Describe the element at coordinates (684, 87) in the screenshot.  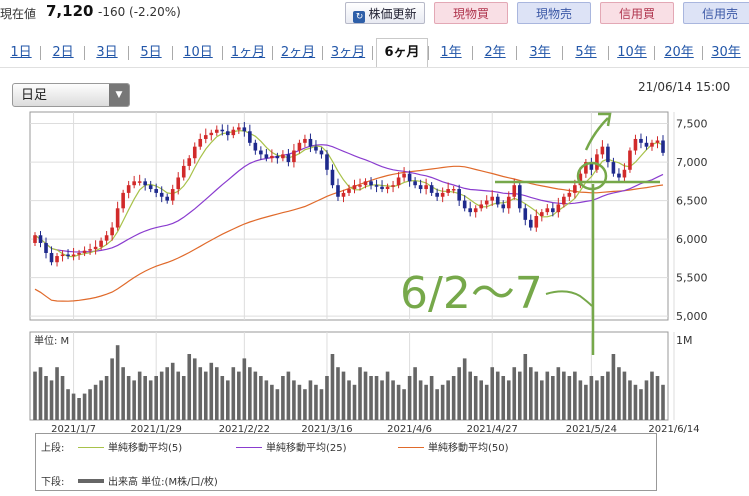
I see `chart-timestamp: 21/06/14 15:00` at that location.